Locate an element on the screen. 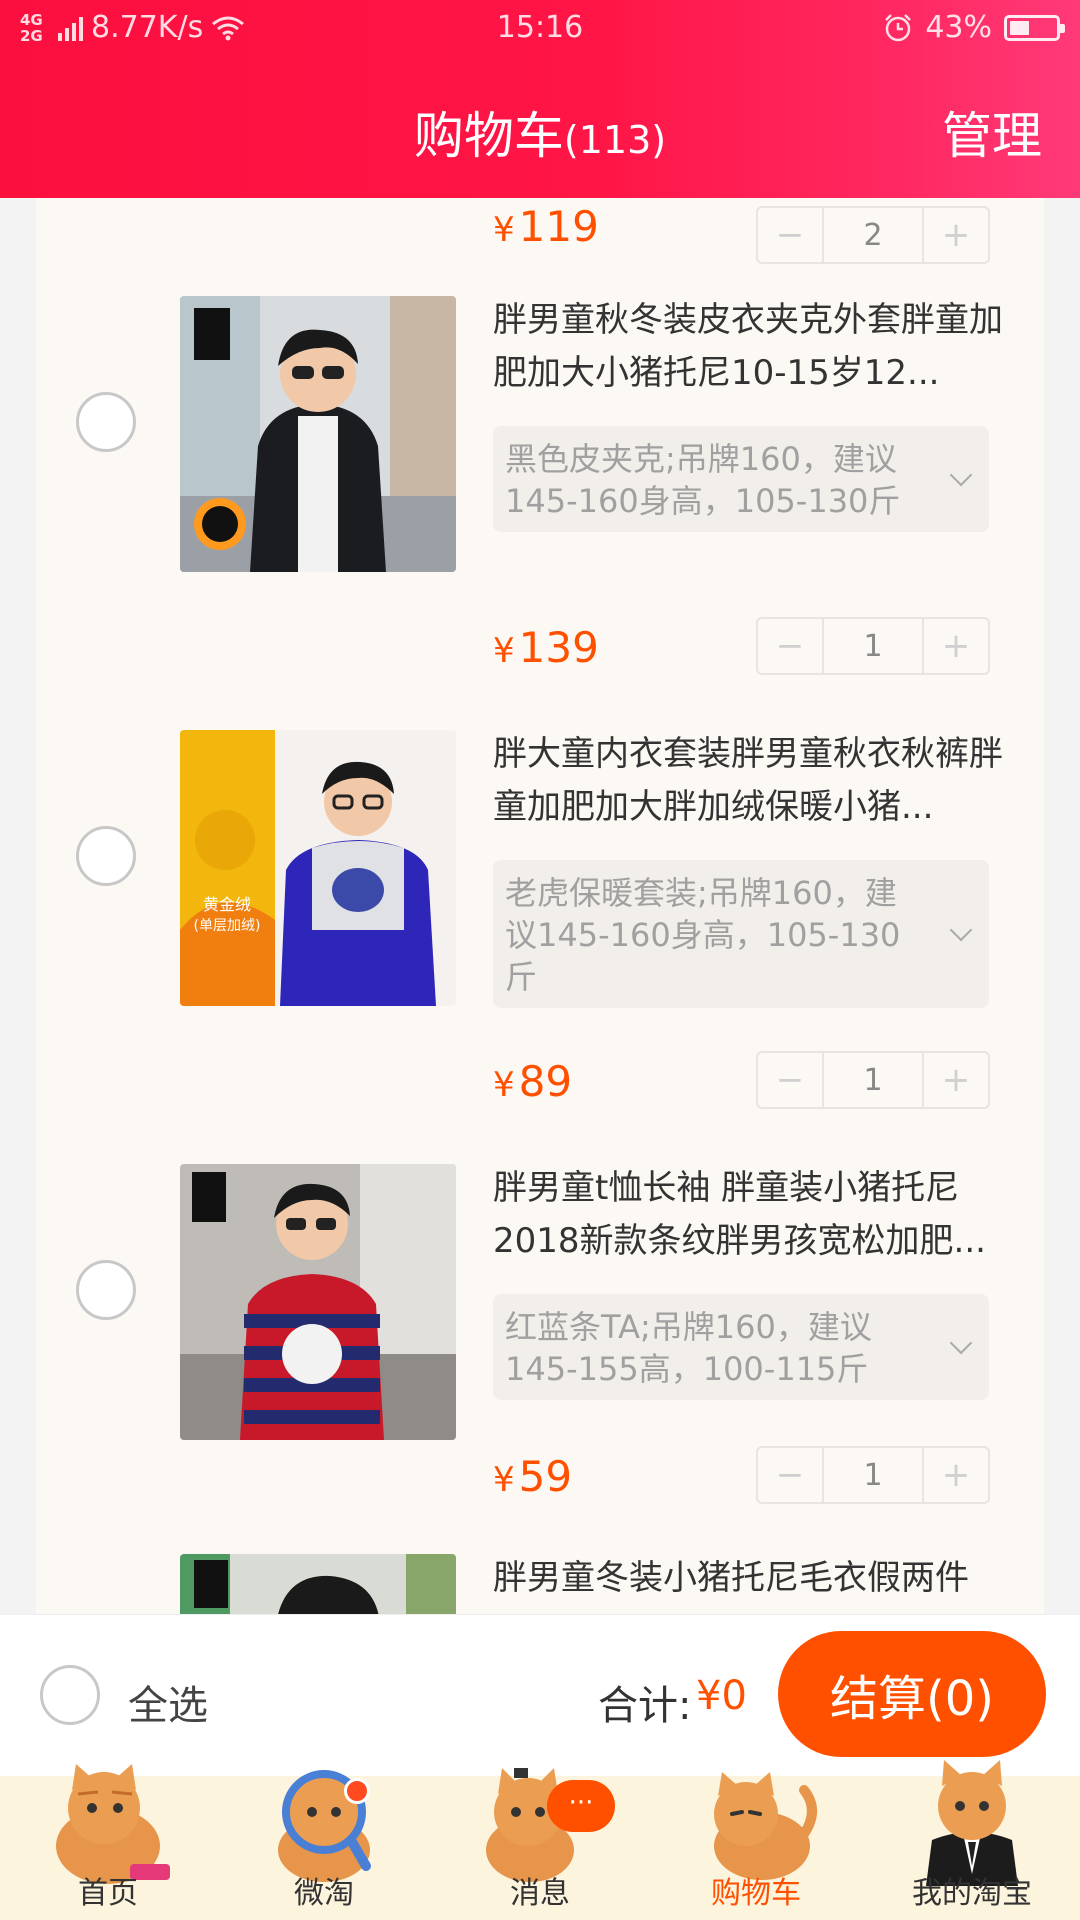  cart-count: (113) is located at coordinates (615, 140).